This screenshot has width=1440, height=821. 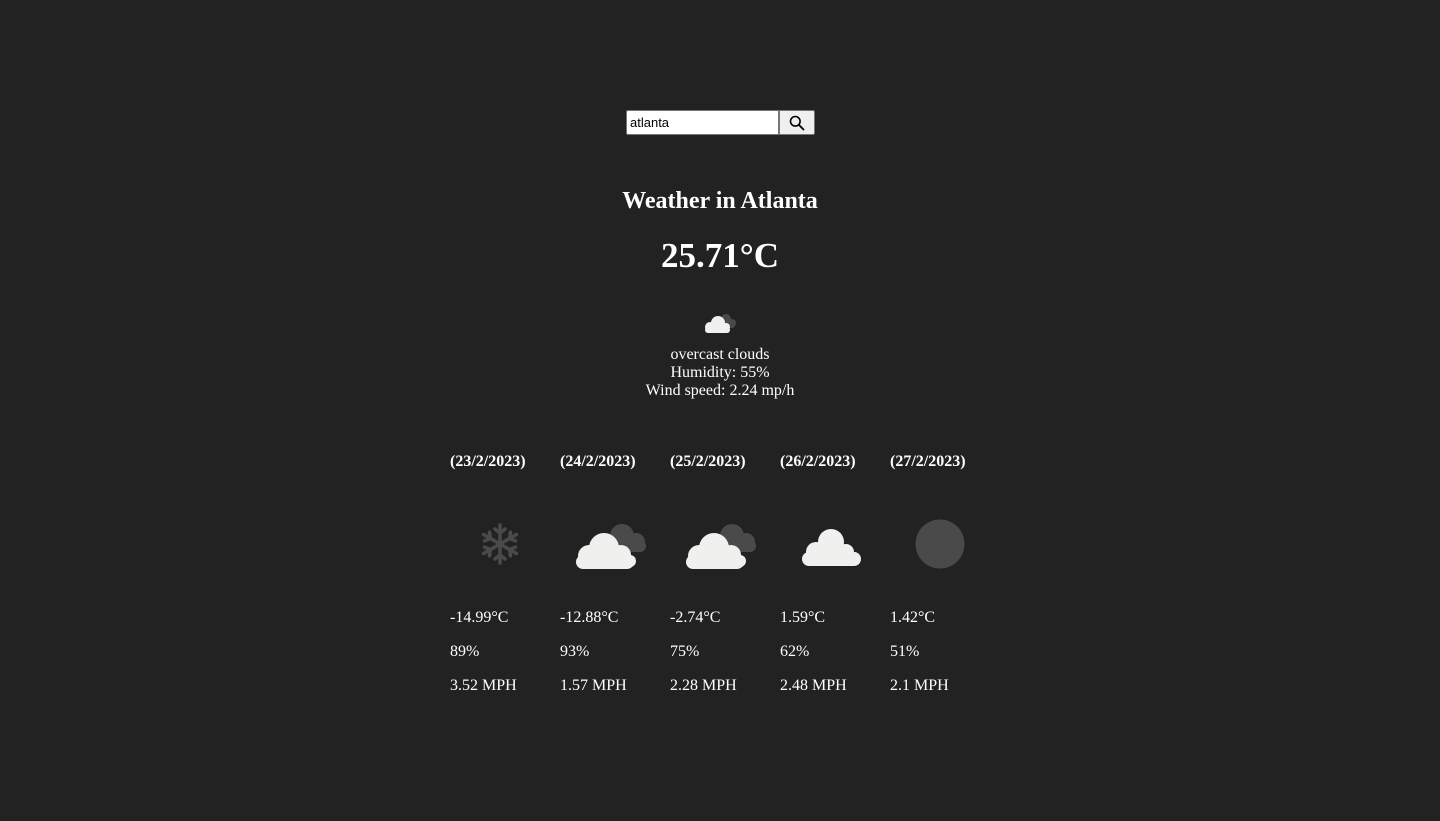 What do you see at coordinates (905, 651) in the screenshot?
I see `forecast-humidity: 51%` at bounding box center [905, 651].